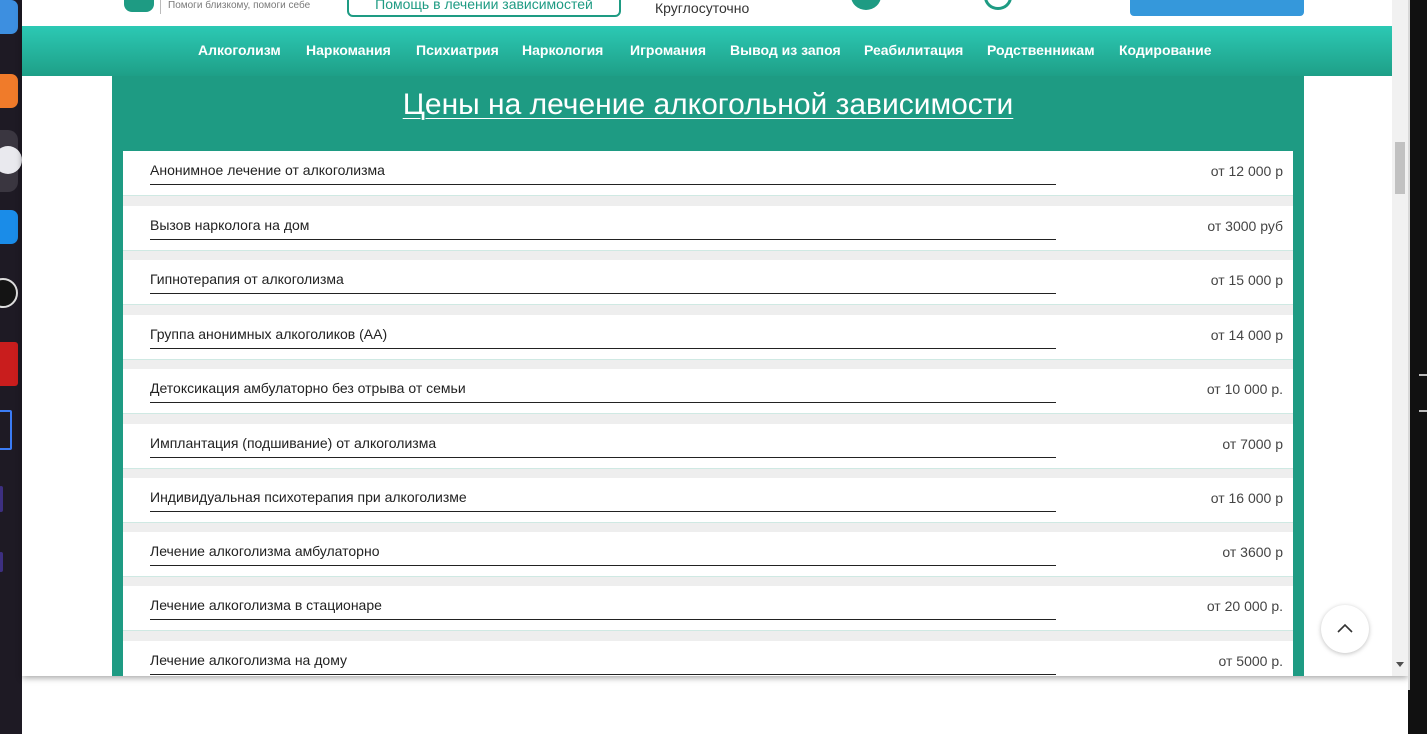 The image size is (1427, 734). I want to click on service-price: от 3600 р, so click(1252, 552).